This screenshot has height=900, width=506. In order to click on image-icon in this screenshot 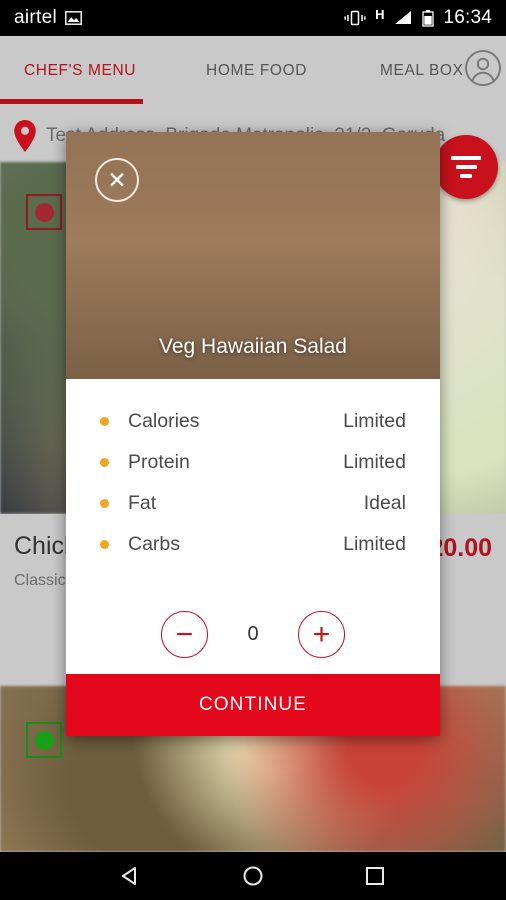, I will do `click(73, 18)`.